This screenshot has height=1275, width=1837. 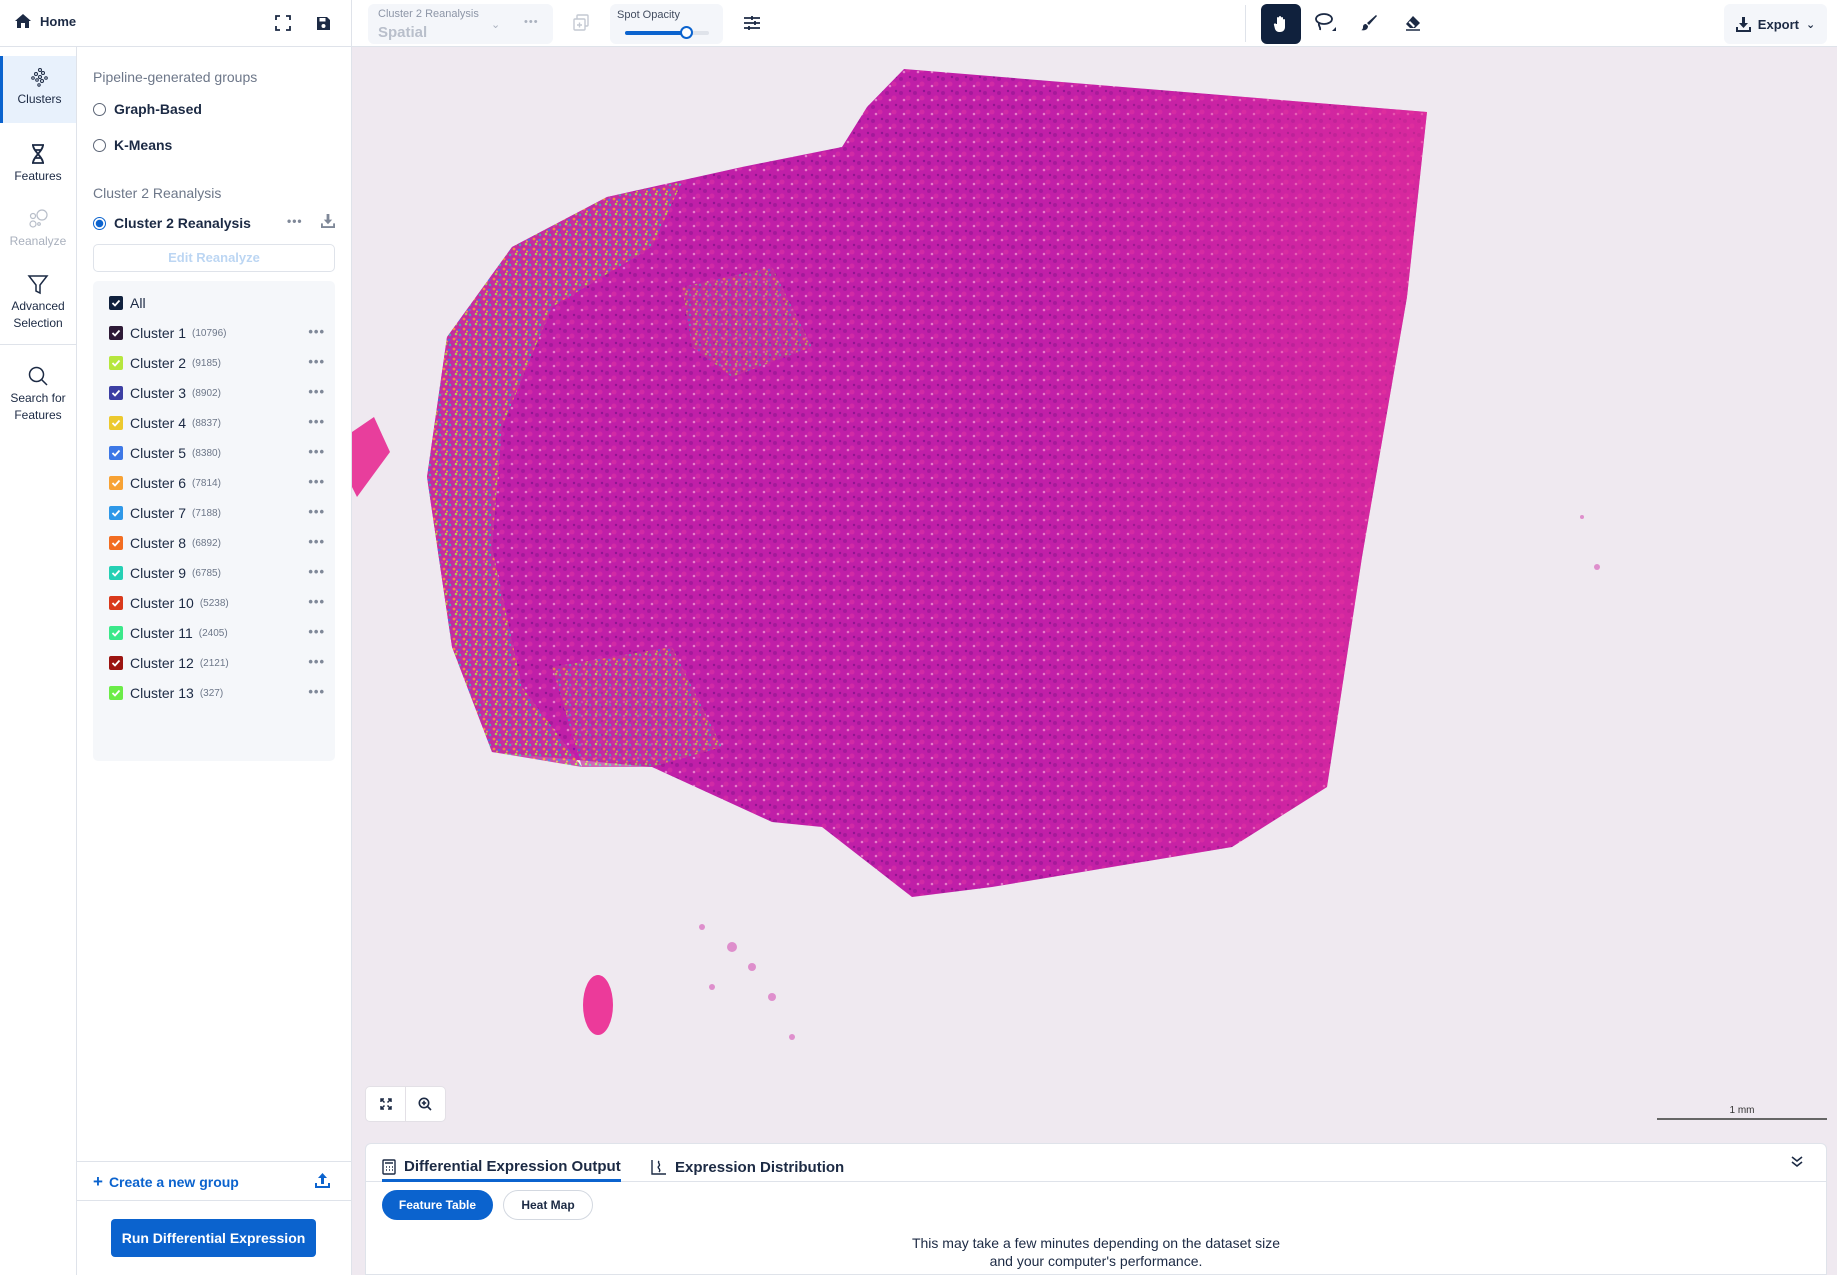 What do you see at coordinates (1369, 23) in the screenshot?
I see `brush-tool-button` at bounding box center [1369, 23].